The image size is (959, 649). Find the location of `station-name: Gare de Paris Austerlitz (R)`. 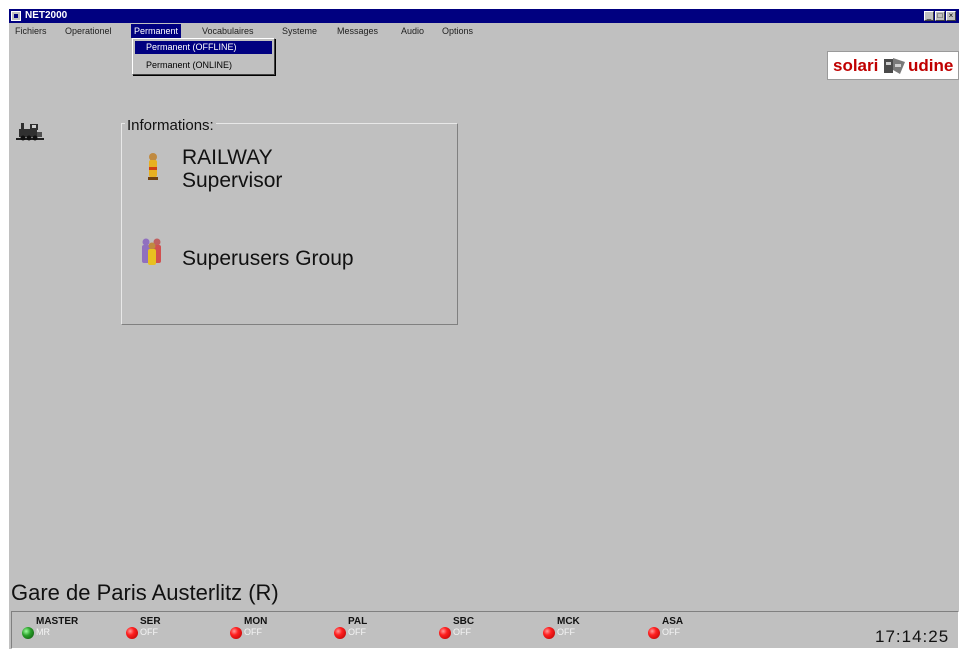

station-name: Gare de Paris Austerlitz (R) is located at coordinates (145, 592).